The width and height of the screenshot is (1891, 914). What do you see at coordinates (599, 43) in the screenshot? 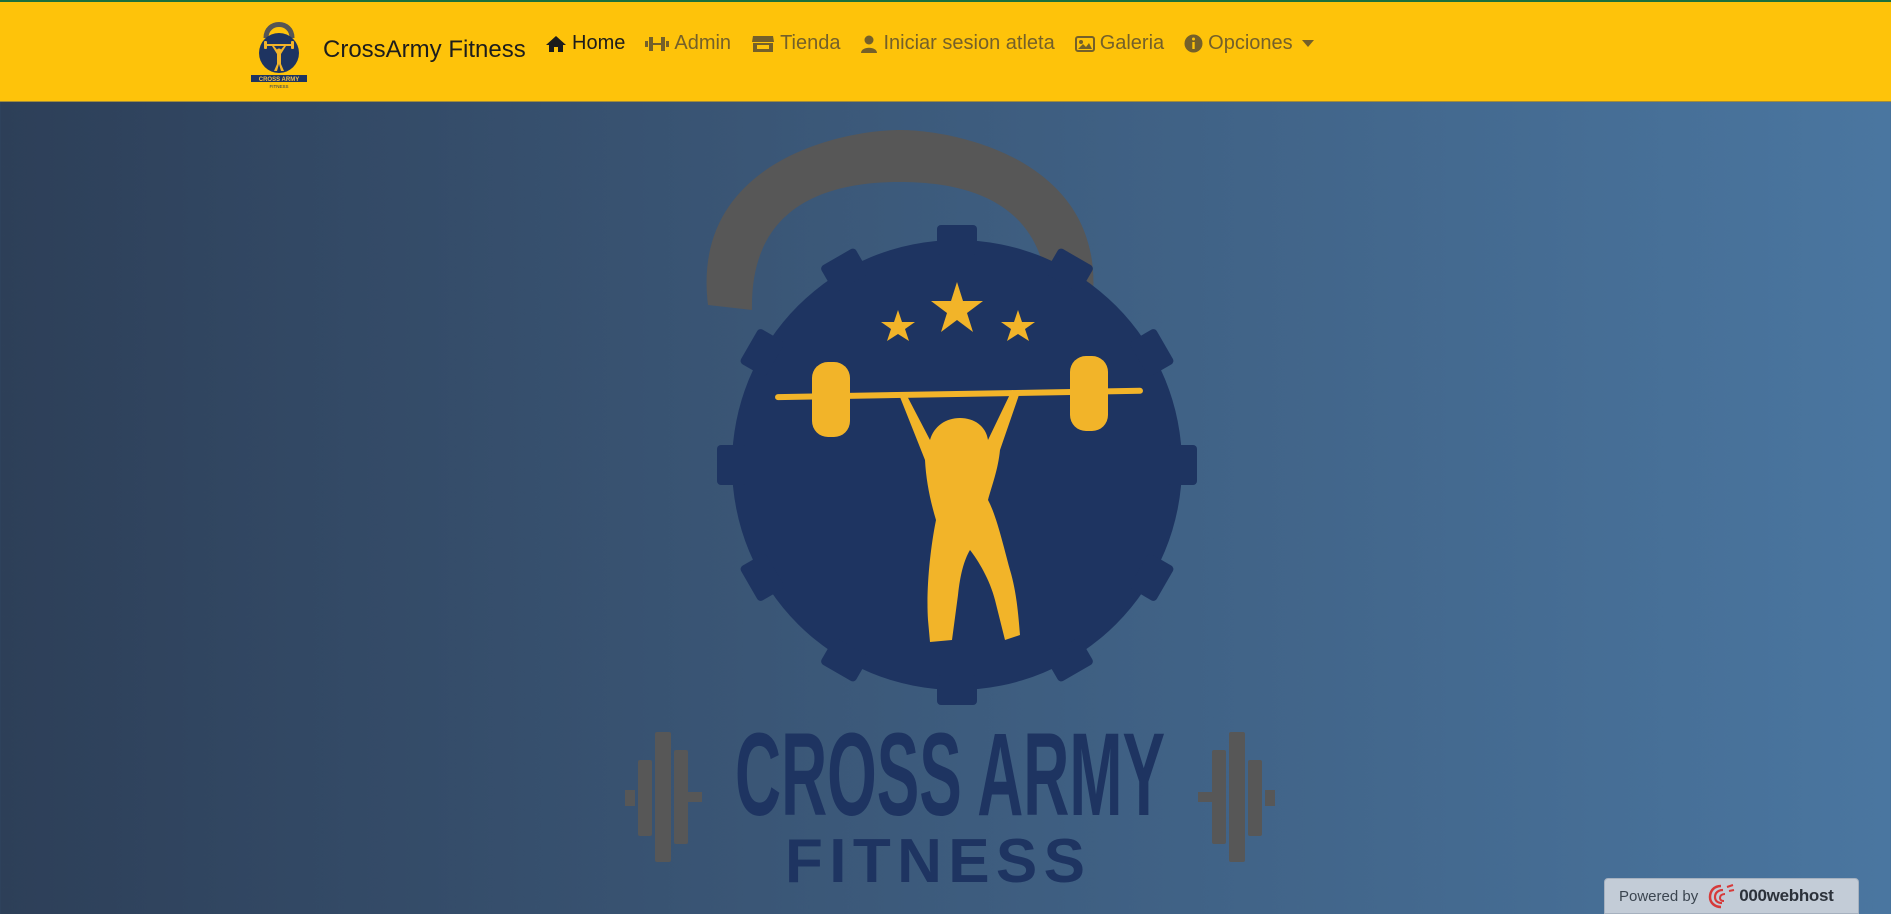
I see `nav-item-label: Home` at bounding box center [599, 43].